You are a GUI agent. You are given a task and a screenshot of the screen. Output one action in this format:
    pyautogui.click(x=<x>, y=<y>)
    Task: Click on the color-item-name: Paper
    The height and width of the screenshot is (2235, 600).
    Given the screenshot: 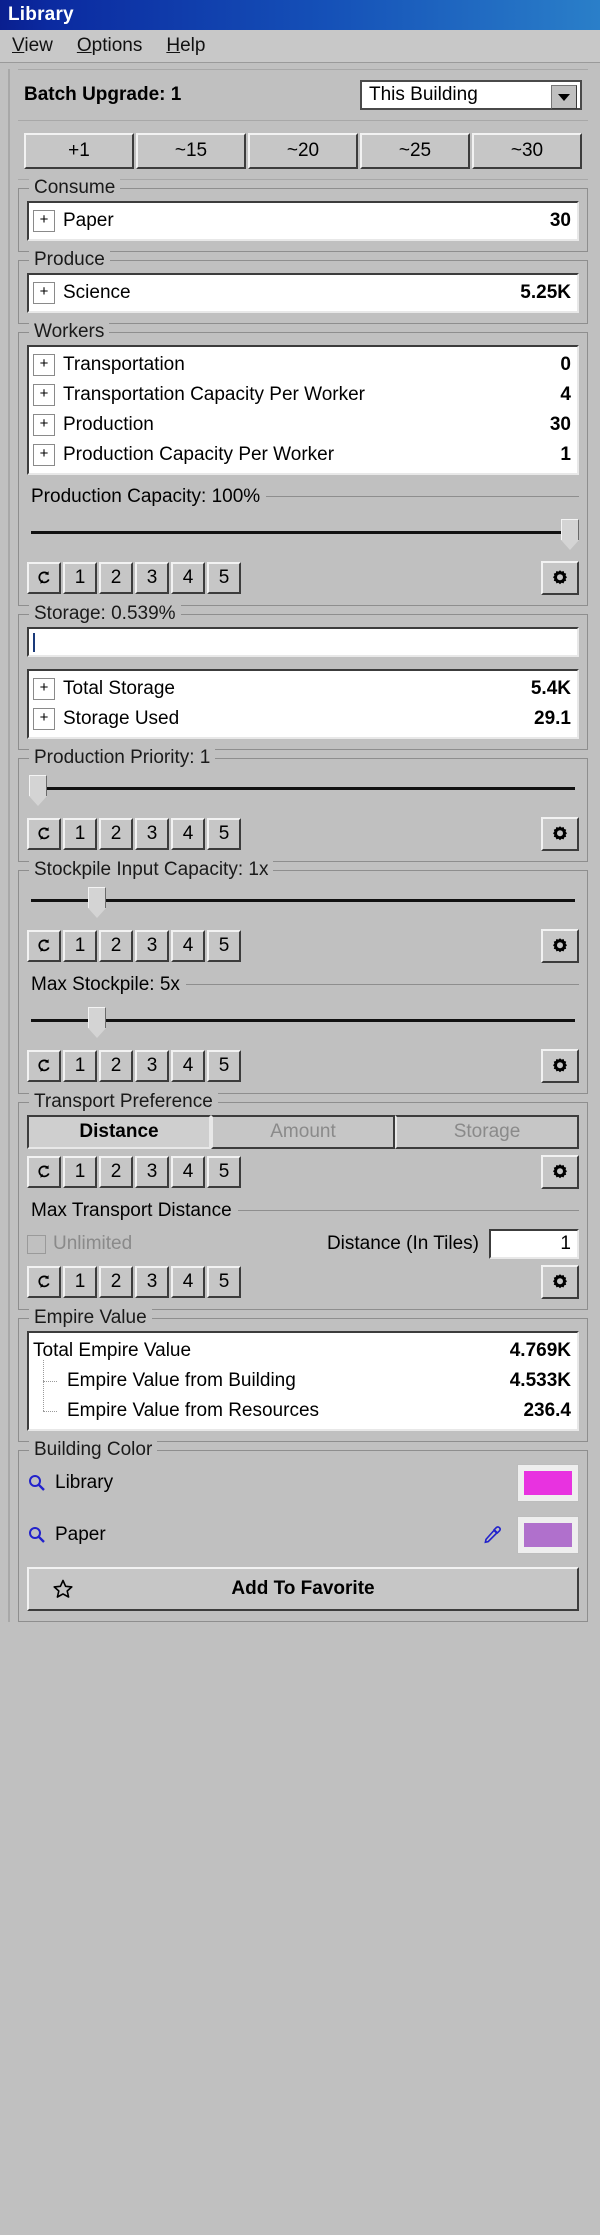 What is the action you would take?
    pyautogui.click(x=80, y=1534)
    